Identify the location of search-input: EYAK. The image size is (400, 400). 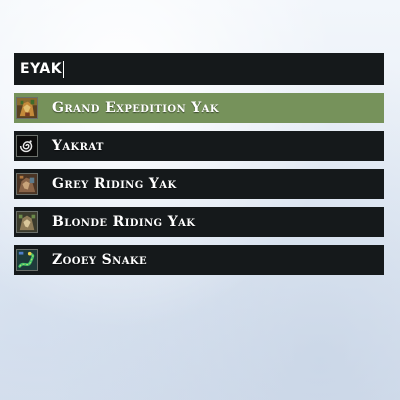
(199, 69).